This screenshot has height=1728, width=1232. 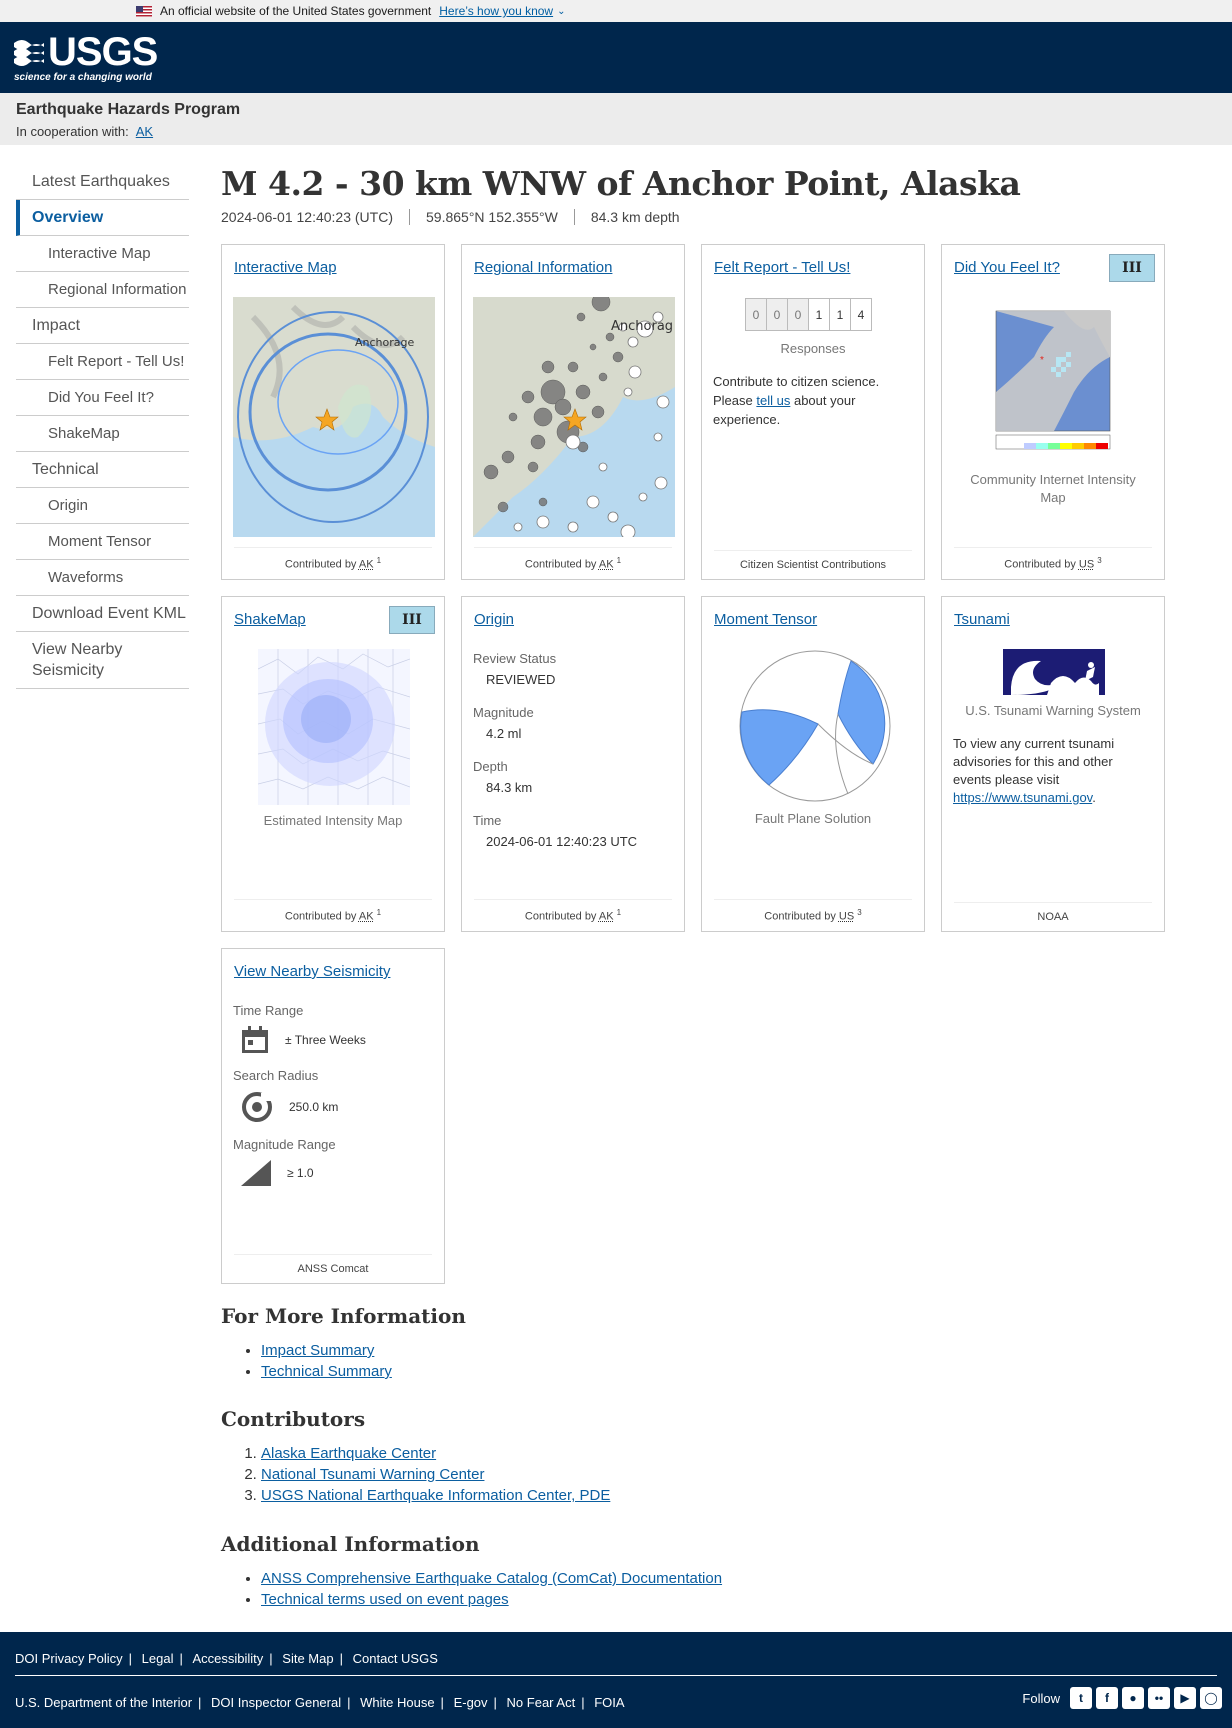 What do you see at coordinates (813, 911) in the screenshot?
I see `moment-tensor-footer: Contributed by US 3` at bounding box center [813, 911].